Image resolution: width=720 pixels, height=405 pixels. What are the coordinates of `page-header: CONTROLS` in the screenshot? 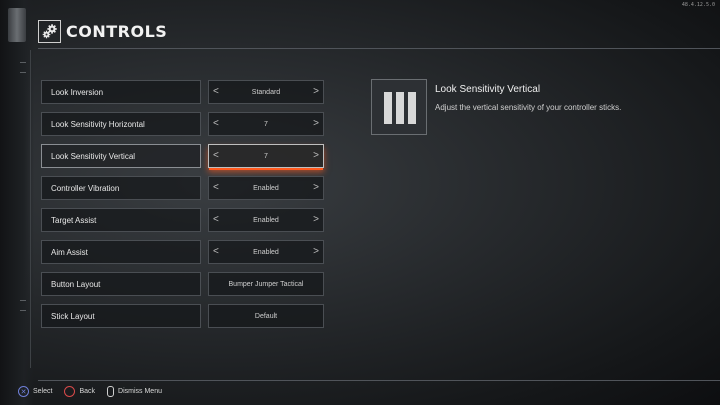 It's located at (102, 31).